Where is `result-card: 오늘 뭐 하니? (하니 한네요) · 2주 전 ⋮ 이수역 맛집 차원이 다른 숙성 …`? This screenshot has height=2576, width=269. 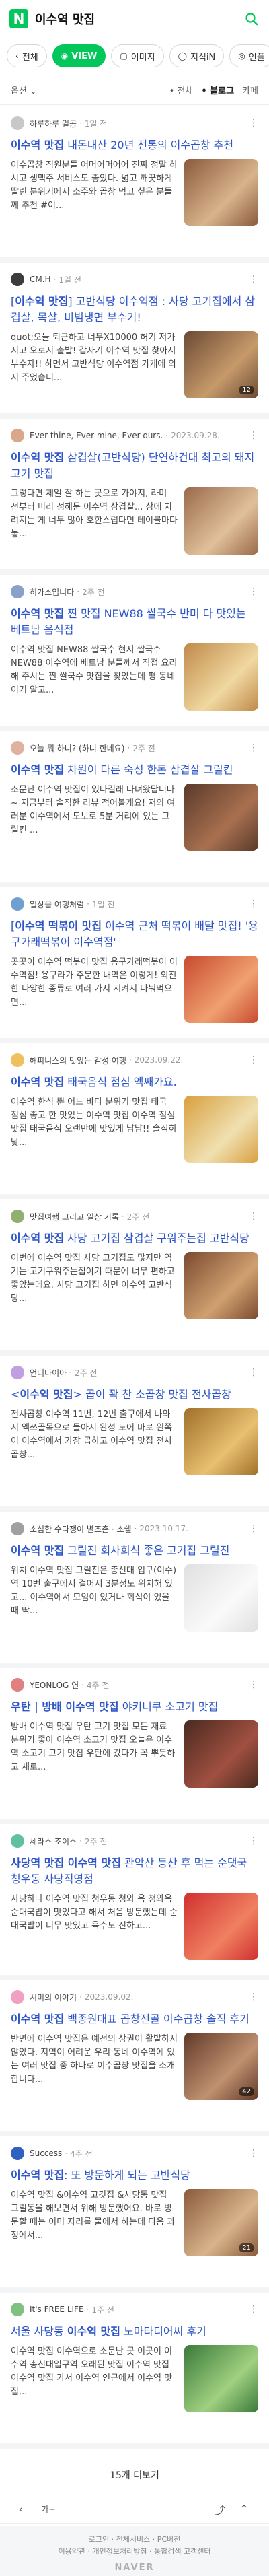
result-card: 오늘 뭐 하니? (하니 한네요) · 2주 전 ⋮ 이수역 맛집 차원이 다른 숙성 … is located at coordinates (134, 809).